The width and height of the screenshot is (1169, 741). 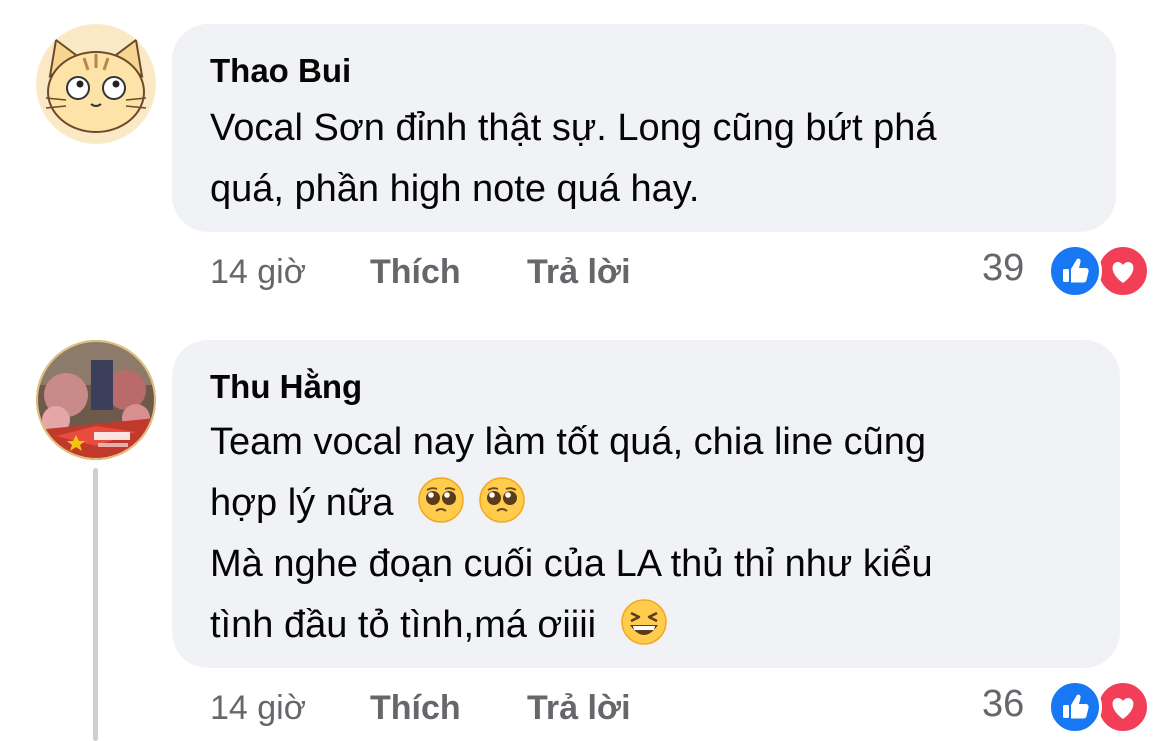 I want to click on grinning-squinting-face-icon, so click(x=643, y=622).